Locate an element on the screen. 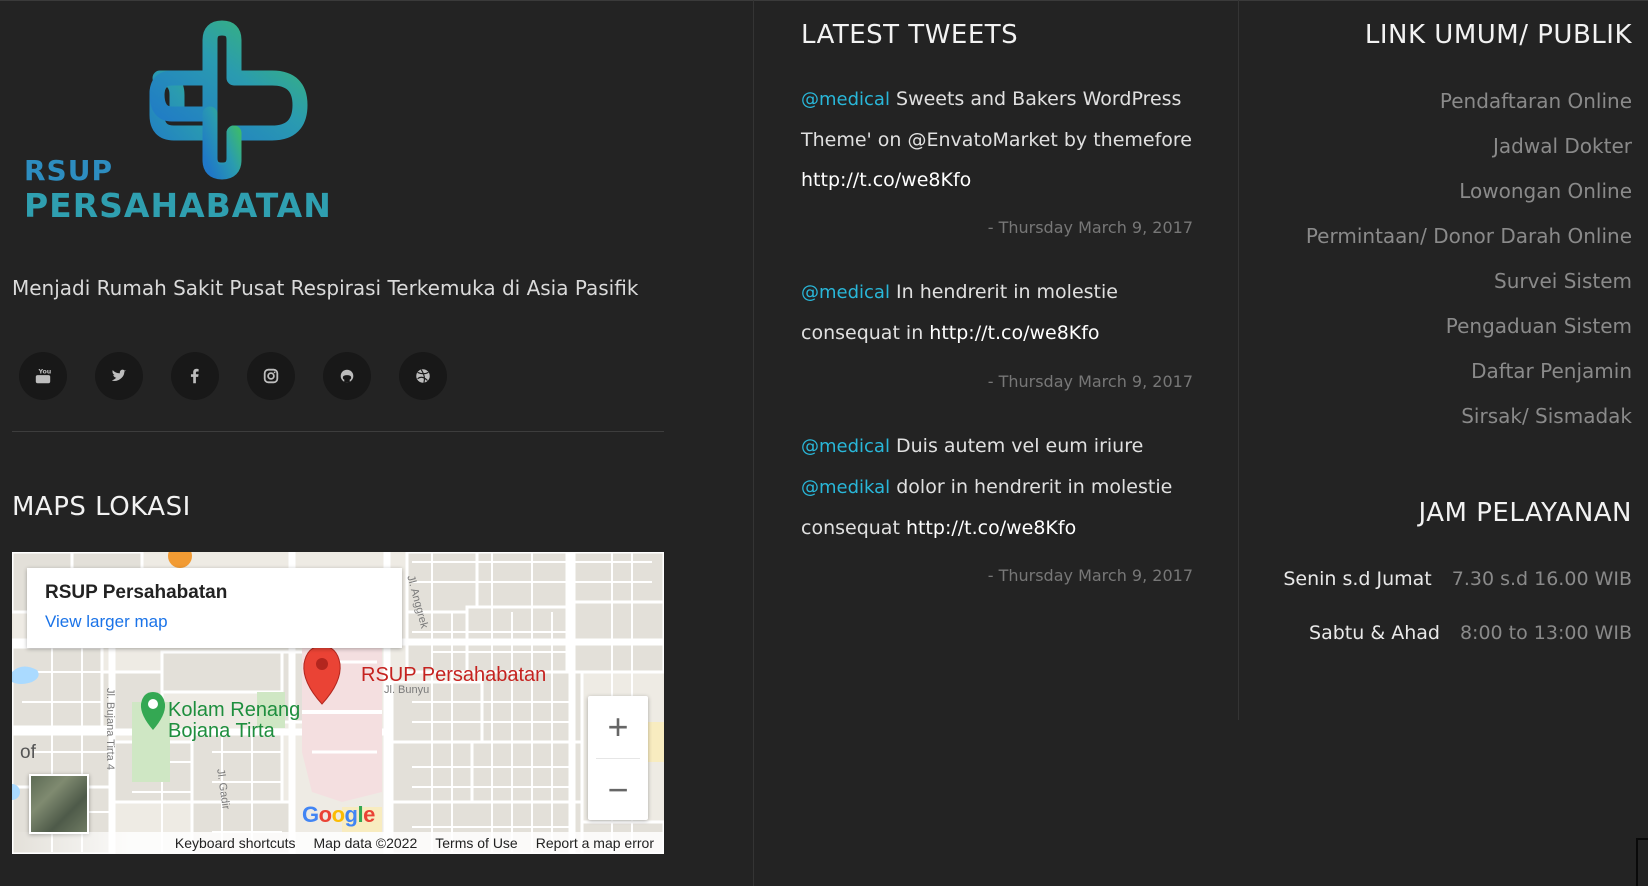 The image size is (1648, 886). map-info-card: RSUP Persahabatan View larger map is located at coordinates (214, 608).